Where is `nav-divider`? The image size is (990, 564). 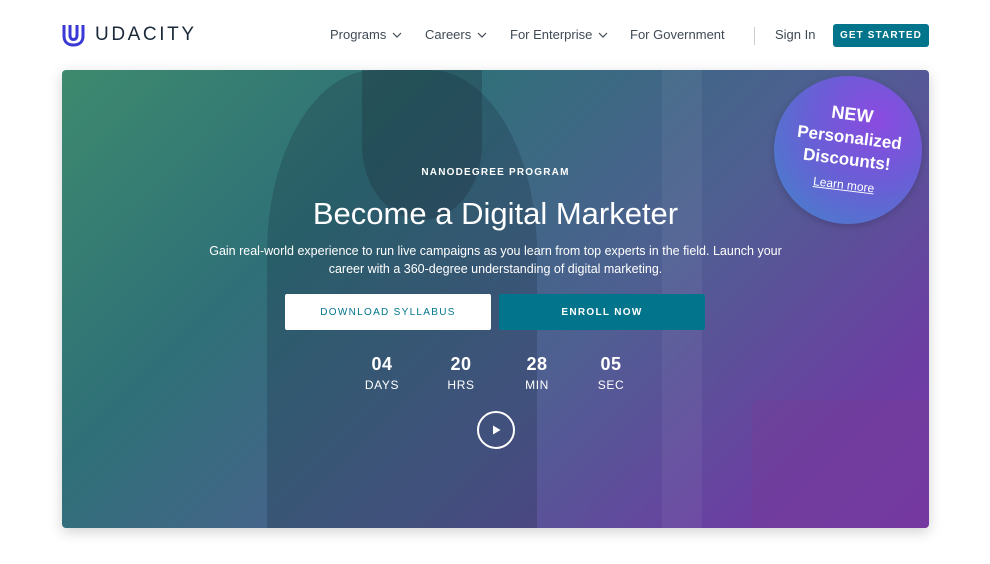
nav-divider is located at coordinates (754, 36).